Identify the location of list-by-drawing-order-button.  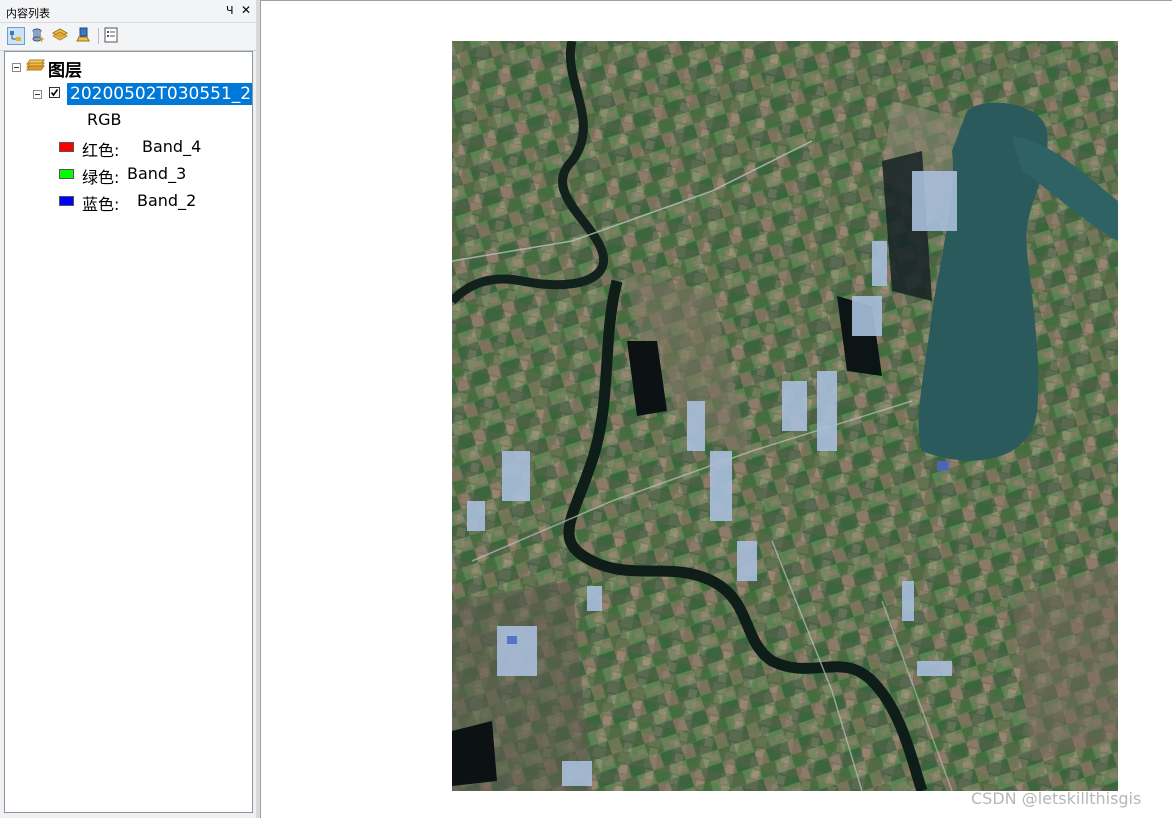
(16, 36).